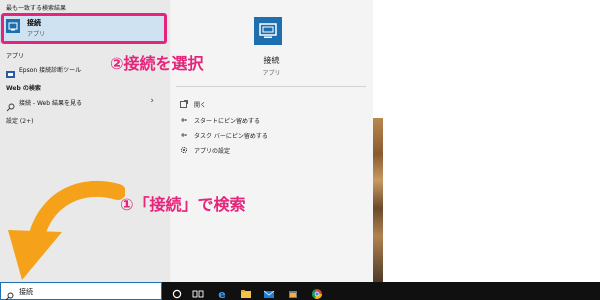 This screenshot has height=300, width=600. What do you see at coordinates (66, 230) in the screenshot?
I see `curved-arrow-icon` at bounding box center [66, 230].